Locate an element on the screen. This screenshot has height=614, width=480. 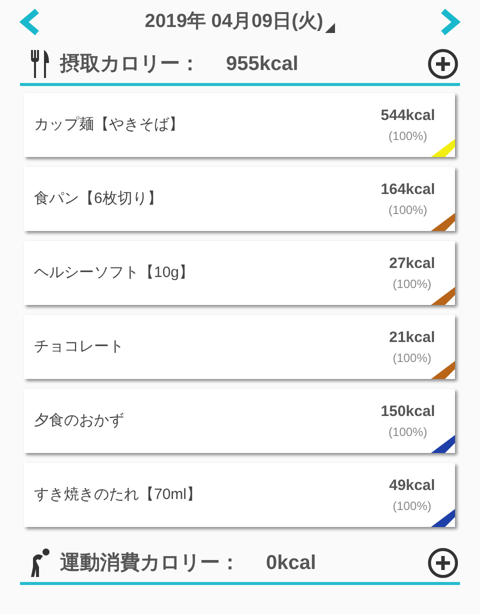
chevron-right-icon is located at coordinates (450, 22).